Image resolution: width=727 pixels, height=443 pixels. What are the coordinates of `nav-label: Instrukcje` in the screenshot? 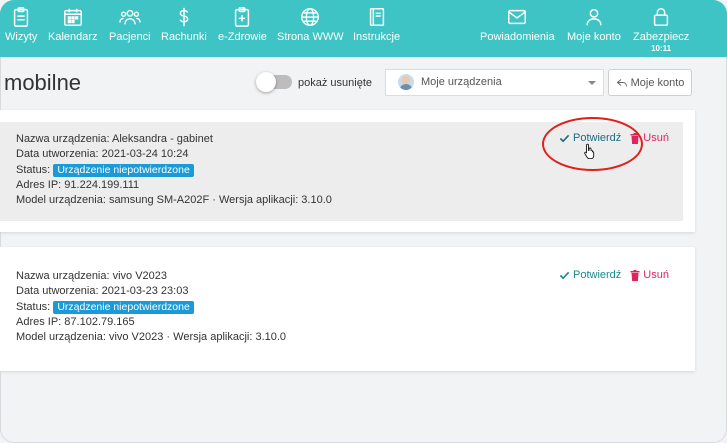 It's located at (377, 37).